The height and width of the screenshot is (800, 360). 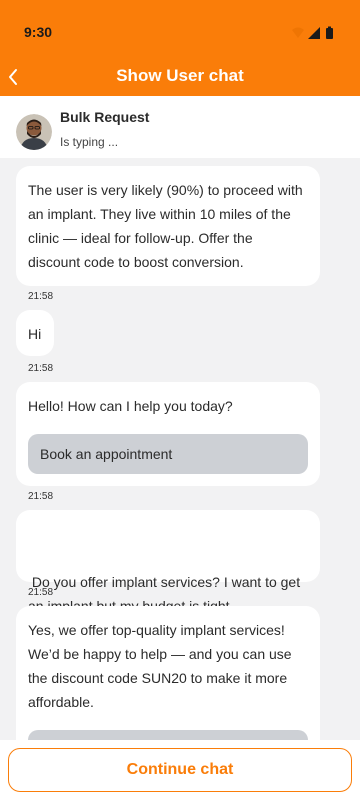 What do you see at coordinates (105, 117) in the screenshot?
I see `contact-name: Bulk Request` at bounding box center [105, 117].